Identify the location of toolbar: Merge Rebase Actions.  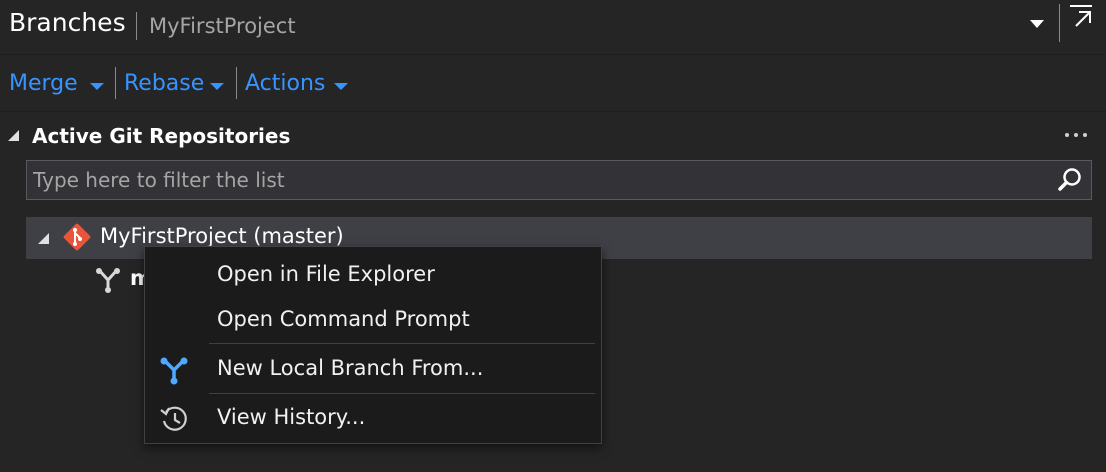
(553, 83).